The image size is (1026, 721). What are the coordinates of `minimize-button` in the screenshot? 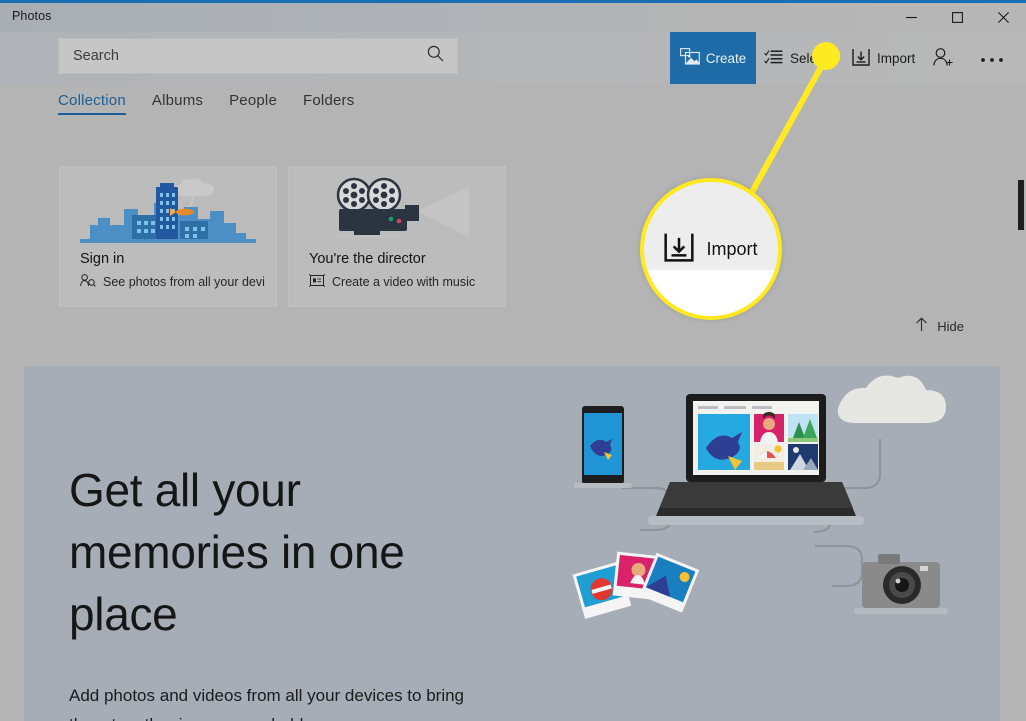 It's located at (911, 17).